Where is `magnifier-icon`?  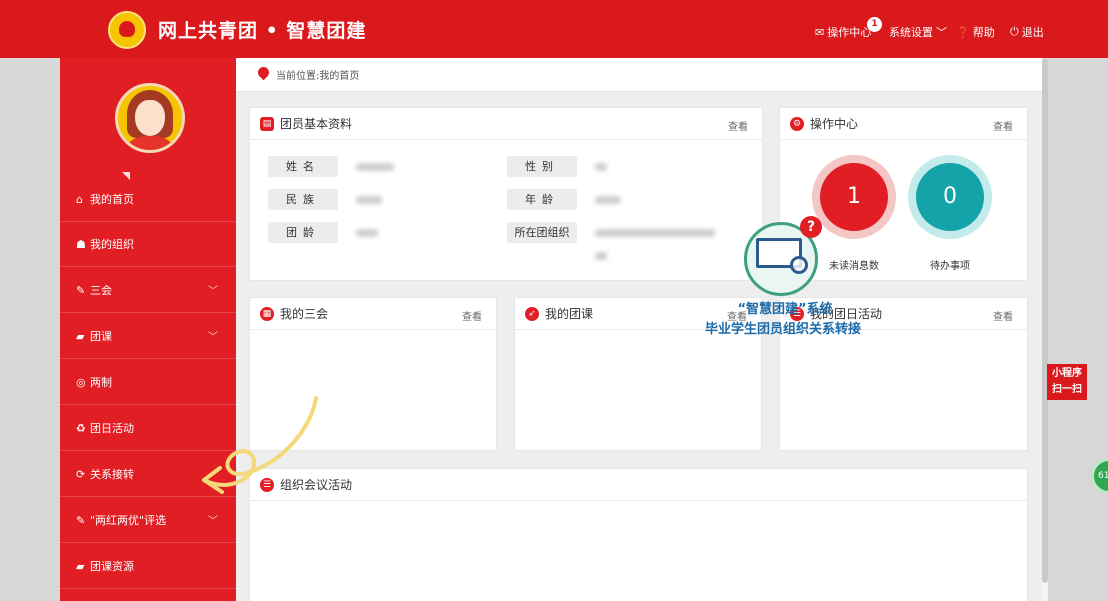
magnifier-icon is located at coordinates (799, 265).